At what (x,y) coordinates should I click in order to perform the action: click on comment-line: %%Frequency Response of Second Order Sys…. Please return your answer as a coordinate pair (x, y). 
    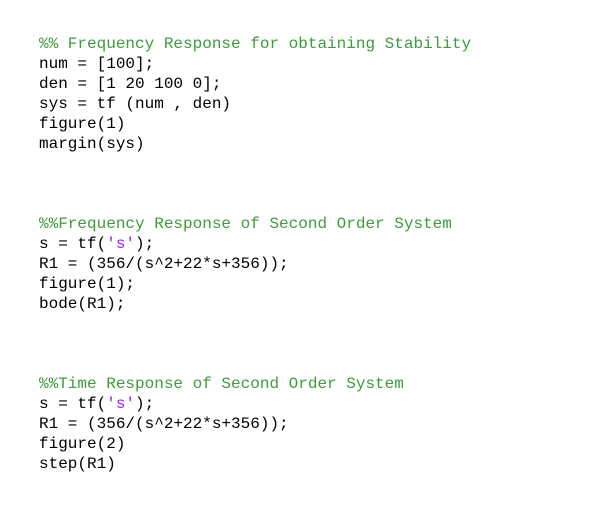
    Looking at the image, I should click on (245, 224).